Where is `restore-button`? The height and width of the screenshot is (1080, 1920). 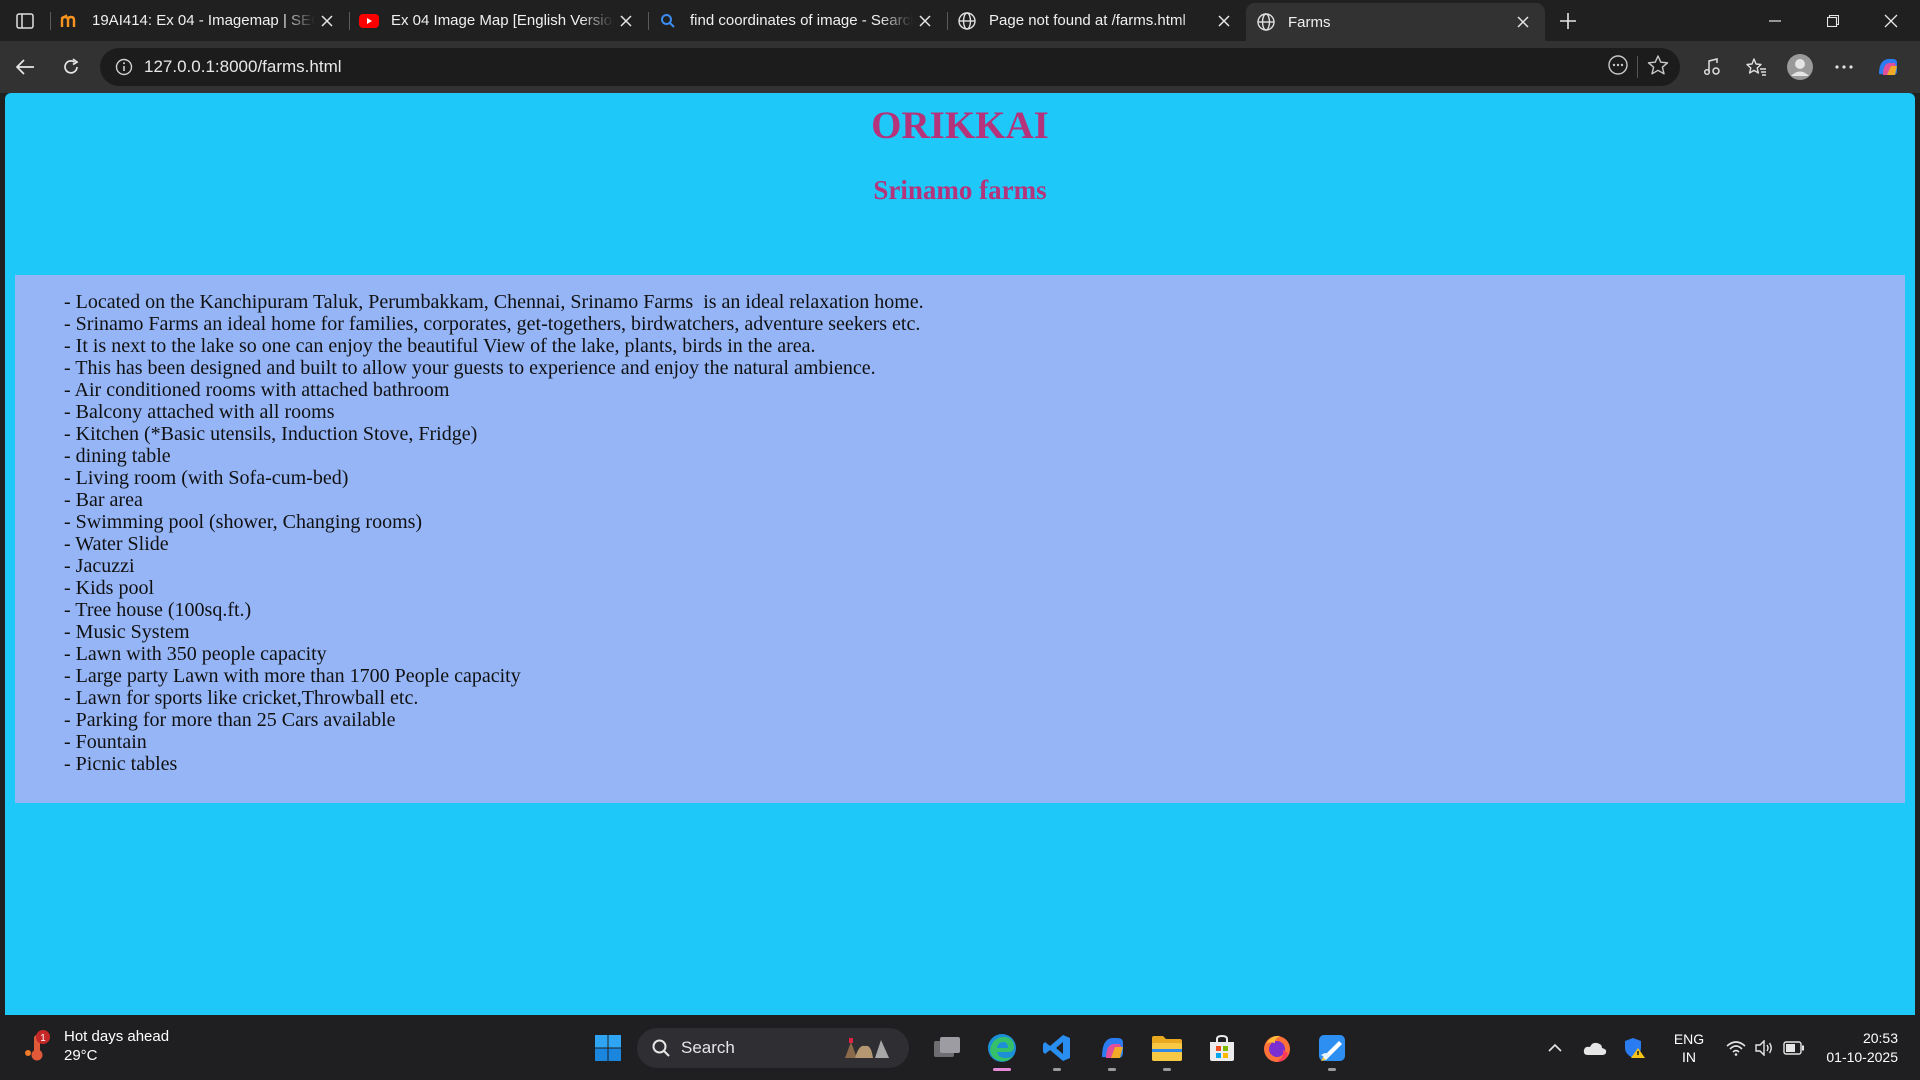
restore-button is located at coordinates (1833, 20).